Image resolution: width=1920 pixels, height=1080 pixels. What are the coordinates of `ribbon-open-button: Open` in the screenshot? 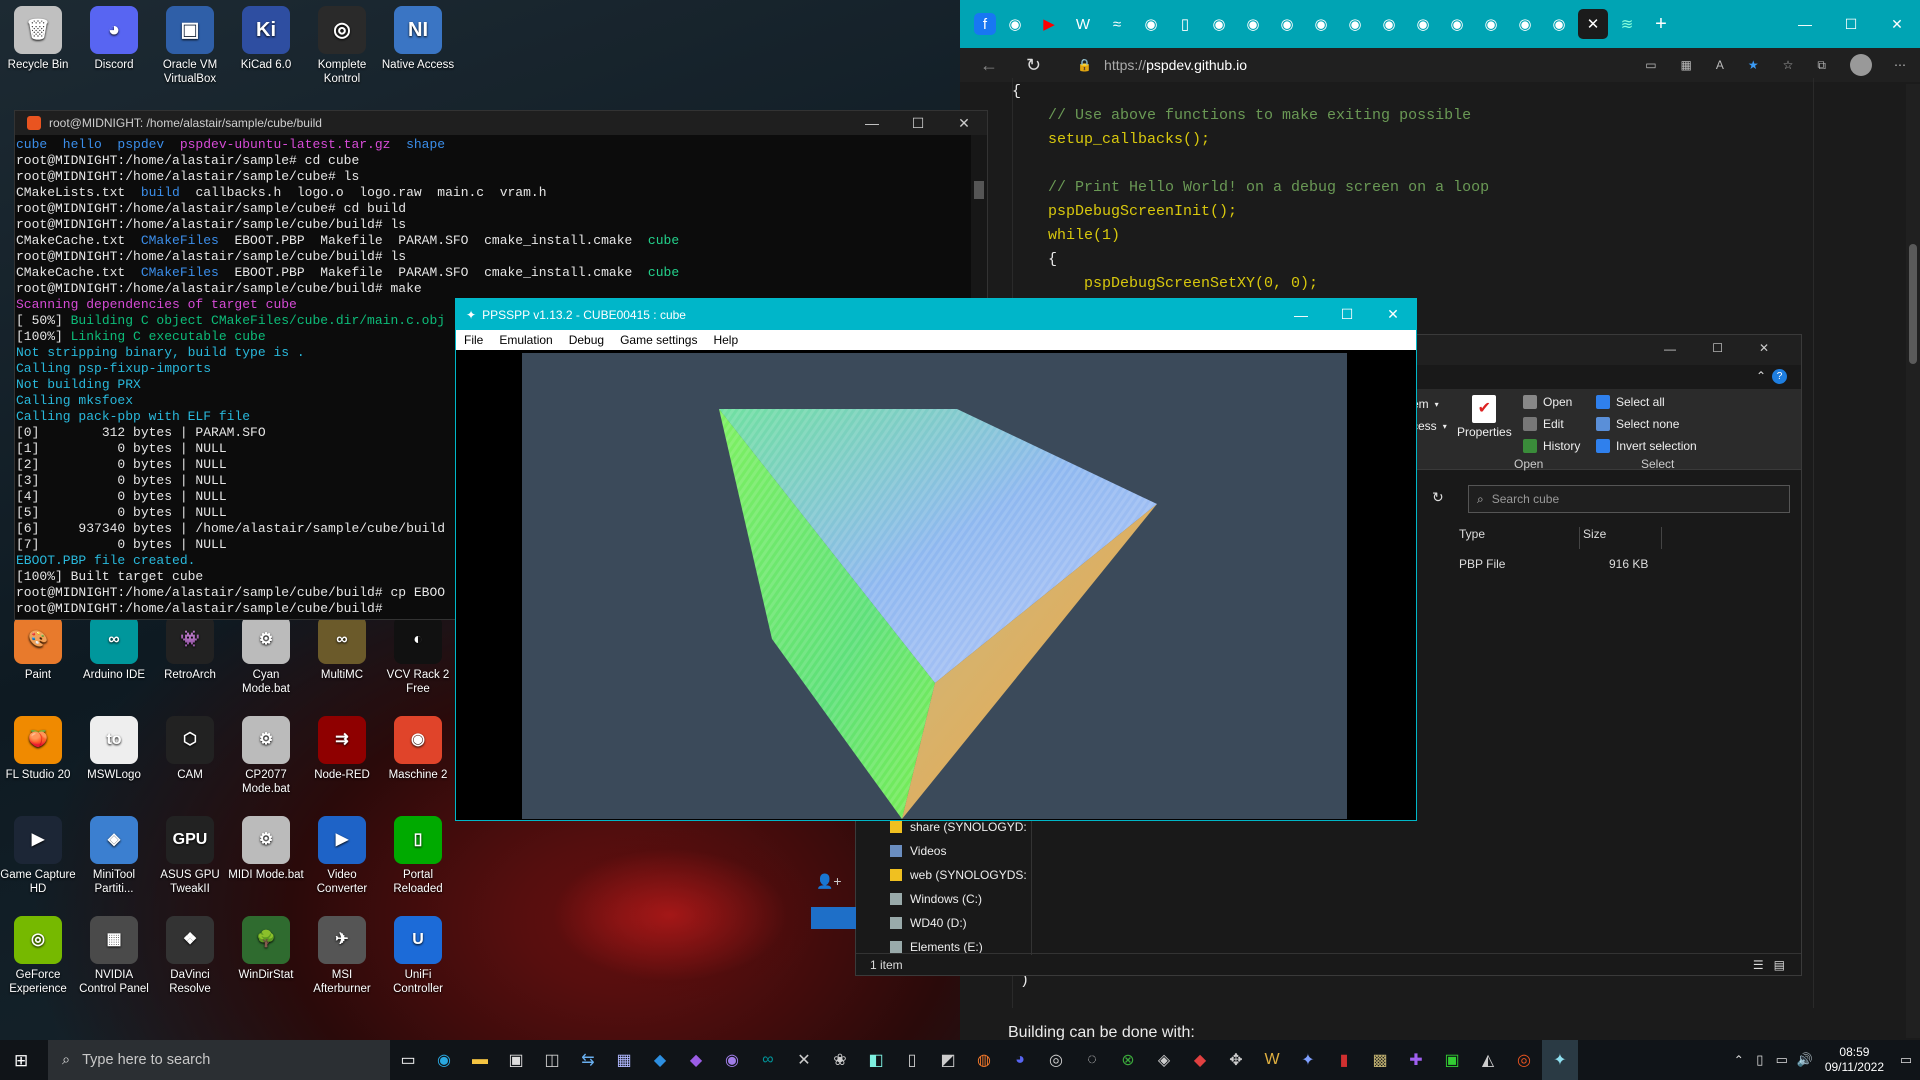 It's located at (1547, 402).